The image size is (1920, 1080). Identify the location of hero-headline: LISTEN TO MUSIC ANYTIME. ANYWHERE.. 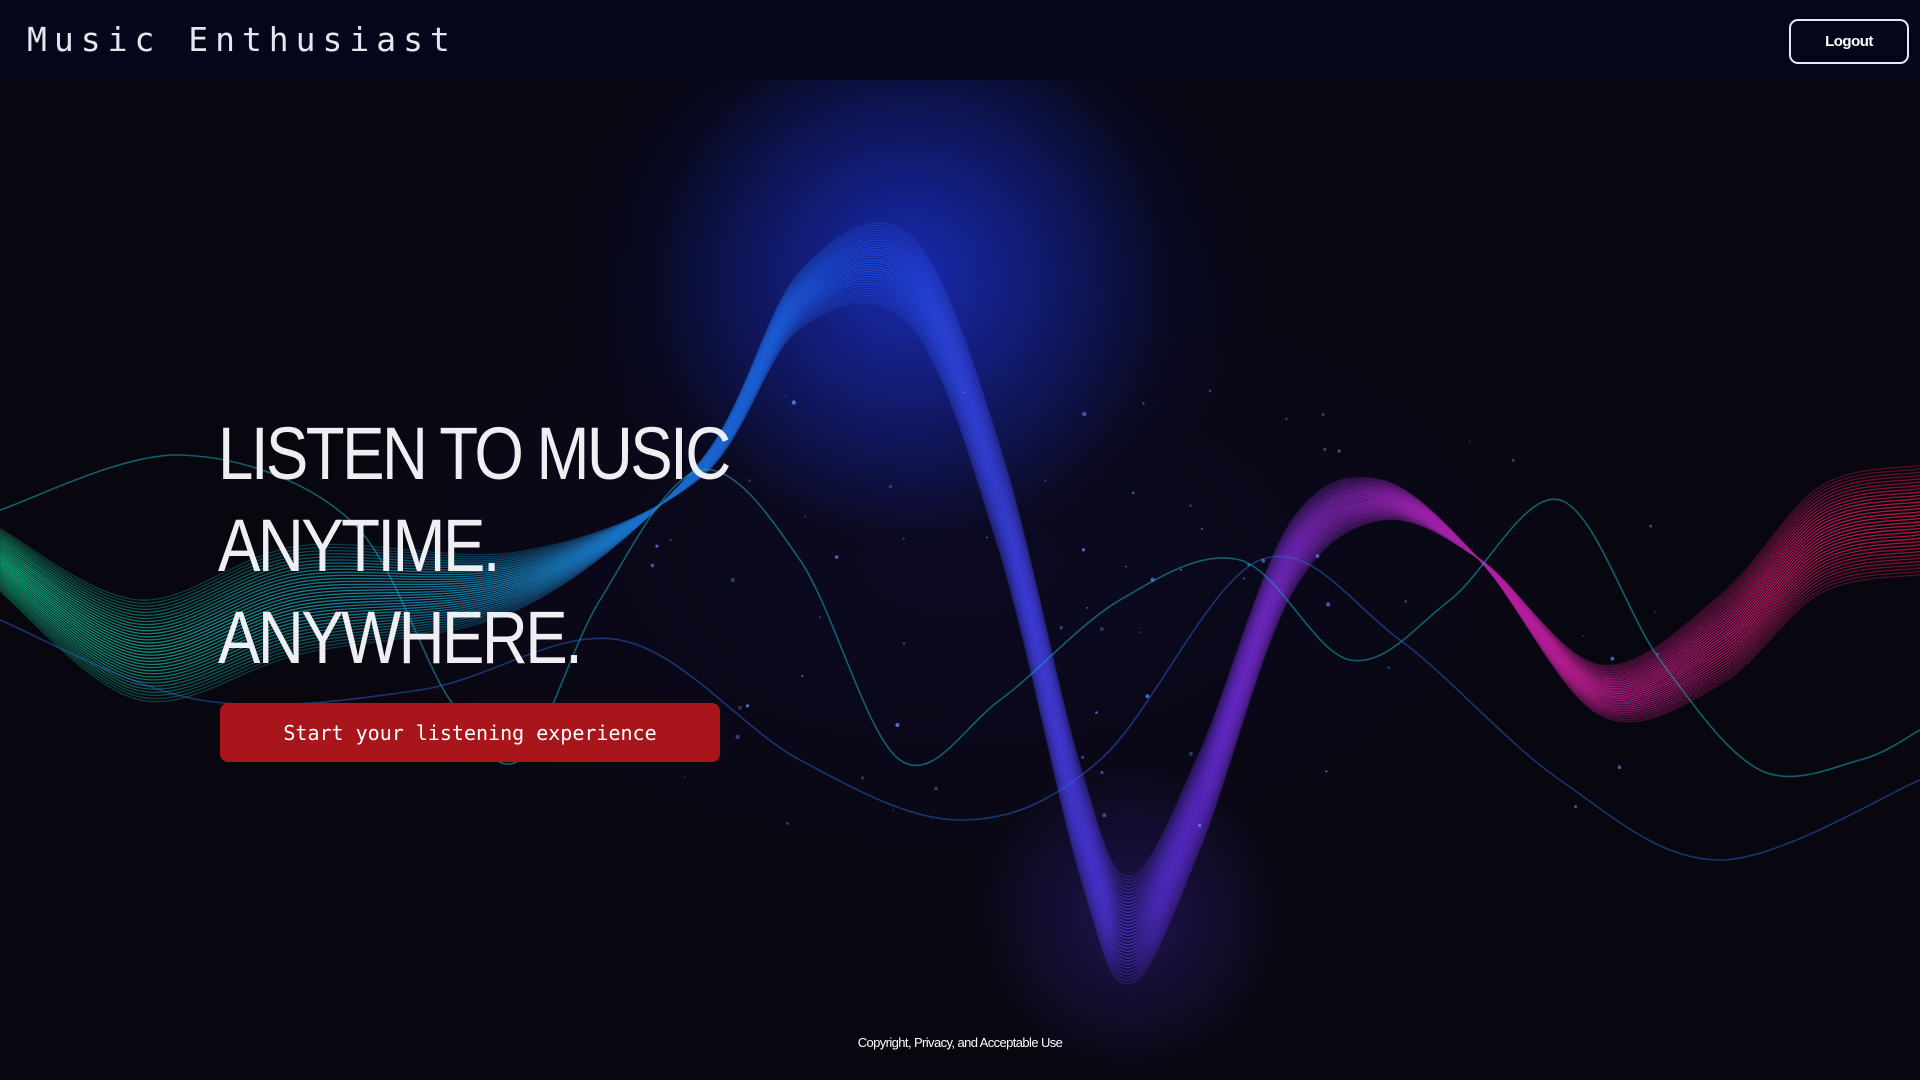
(515, 546).